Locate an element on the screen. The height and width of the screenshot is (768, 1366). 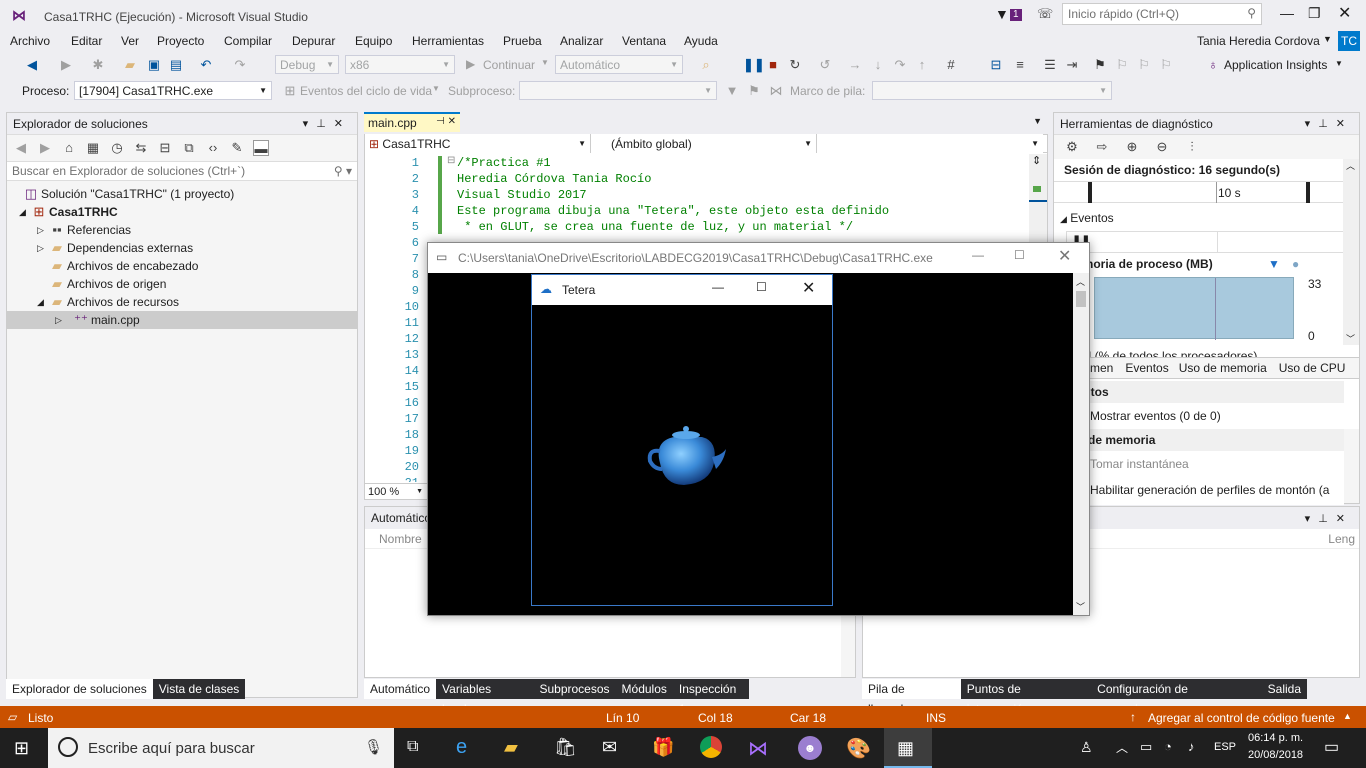
code-line: 3 Visual Studio 2017 is located at coordinates (634, 195).